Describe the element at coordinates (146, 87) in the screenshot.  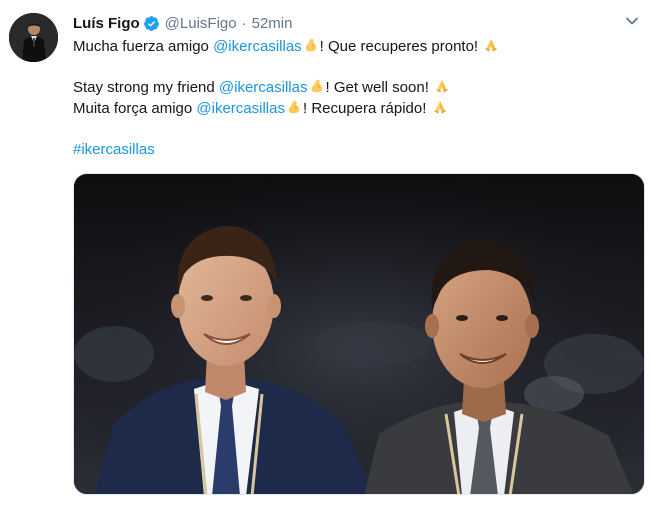
I see `text-segment: Stay strong my friend` at that location.